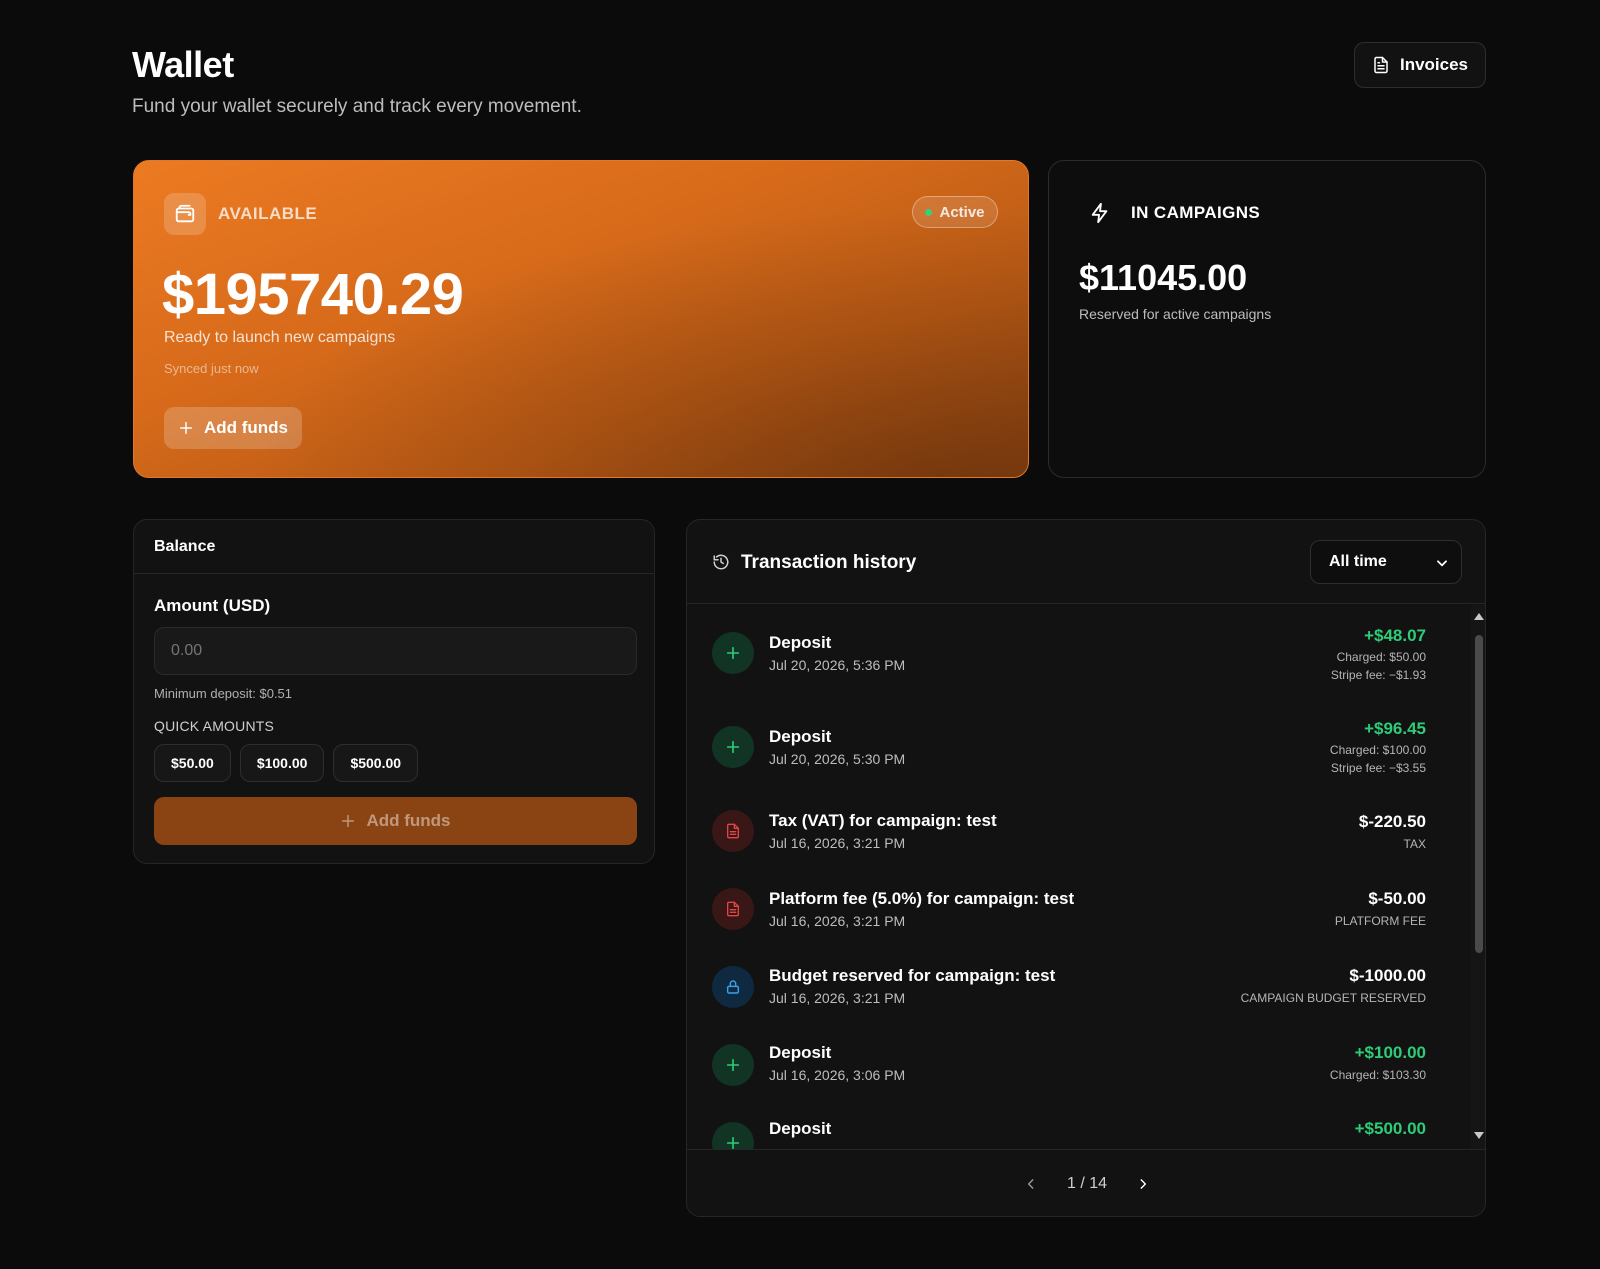 The image size is (1600, 1269). Describe the element at coordinates (1397, 898) in the screenshot. I see `transaction-amount: $-50.00` at that location.